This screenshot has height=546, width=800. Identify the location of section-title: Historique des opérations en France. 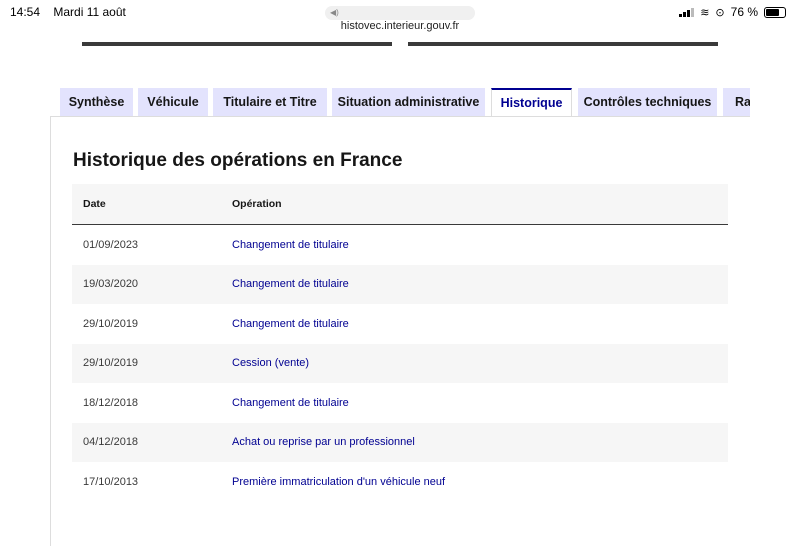
(238, 160).